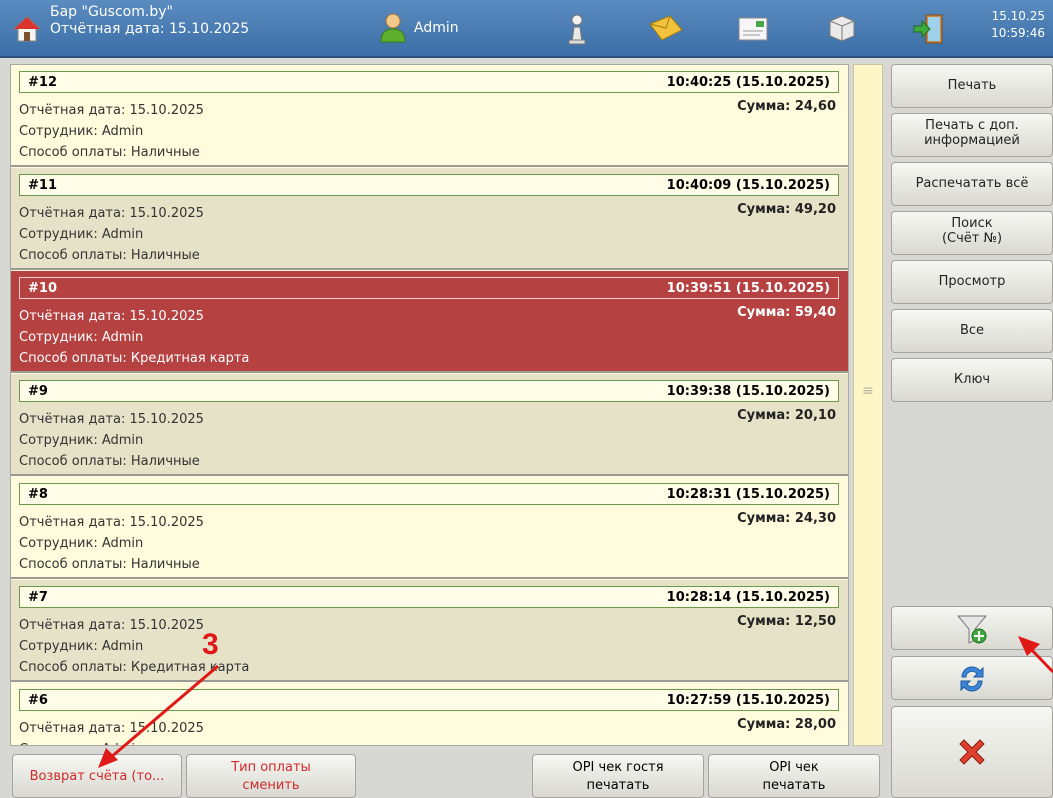 This screenshot has height=798, width=1053. I want to click on receipt-sum: Сумма: 24,60, so click(786, 106).